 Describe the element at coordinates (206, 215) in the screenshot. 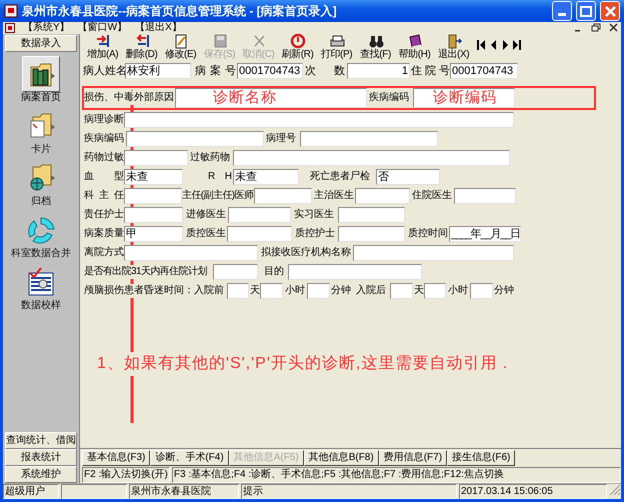

I see `field-label: 进修医生` at that location.